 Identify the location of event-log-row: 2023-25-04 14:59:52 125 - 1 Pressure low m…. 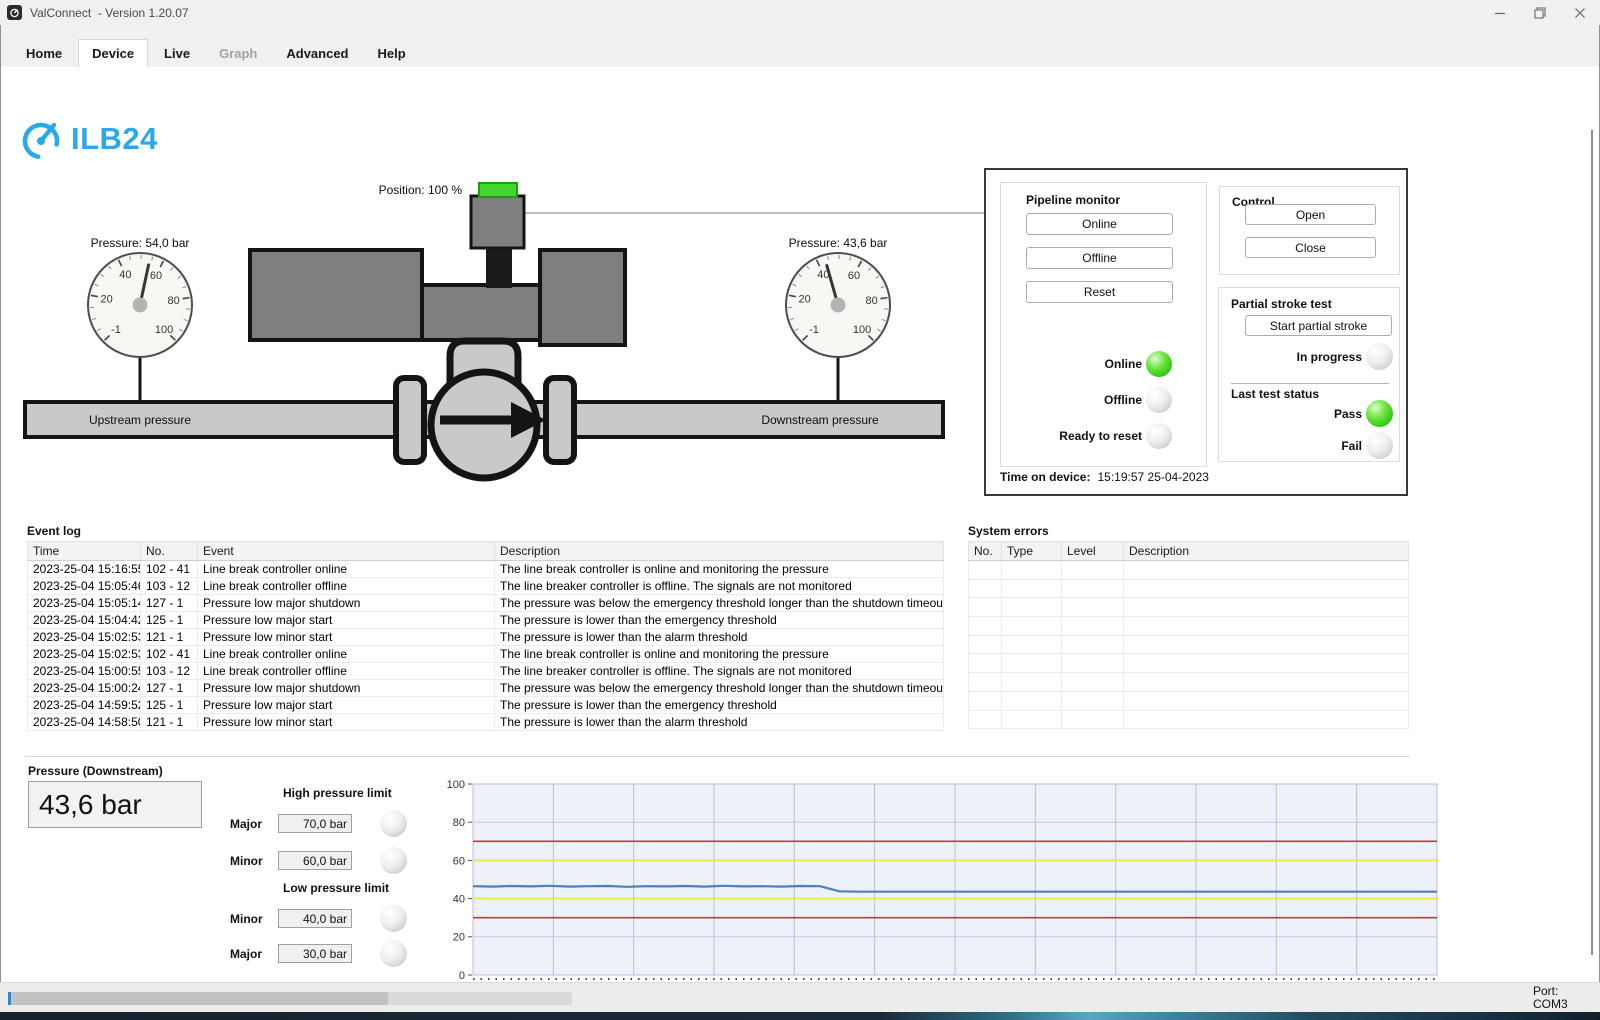
(485, 705).